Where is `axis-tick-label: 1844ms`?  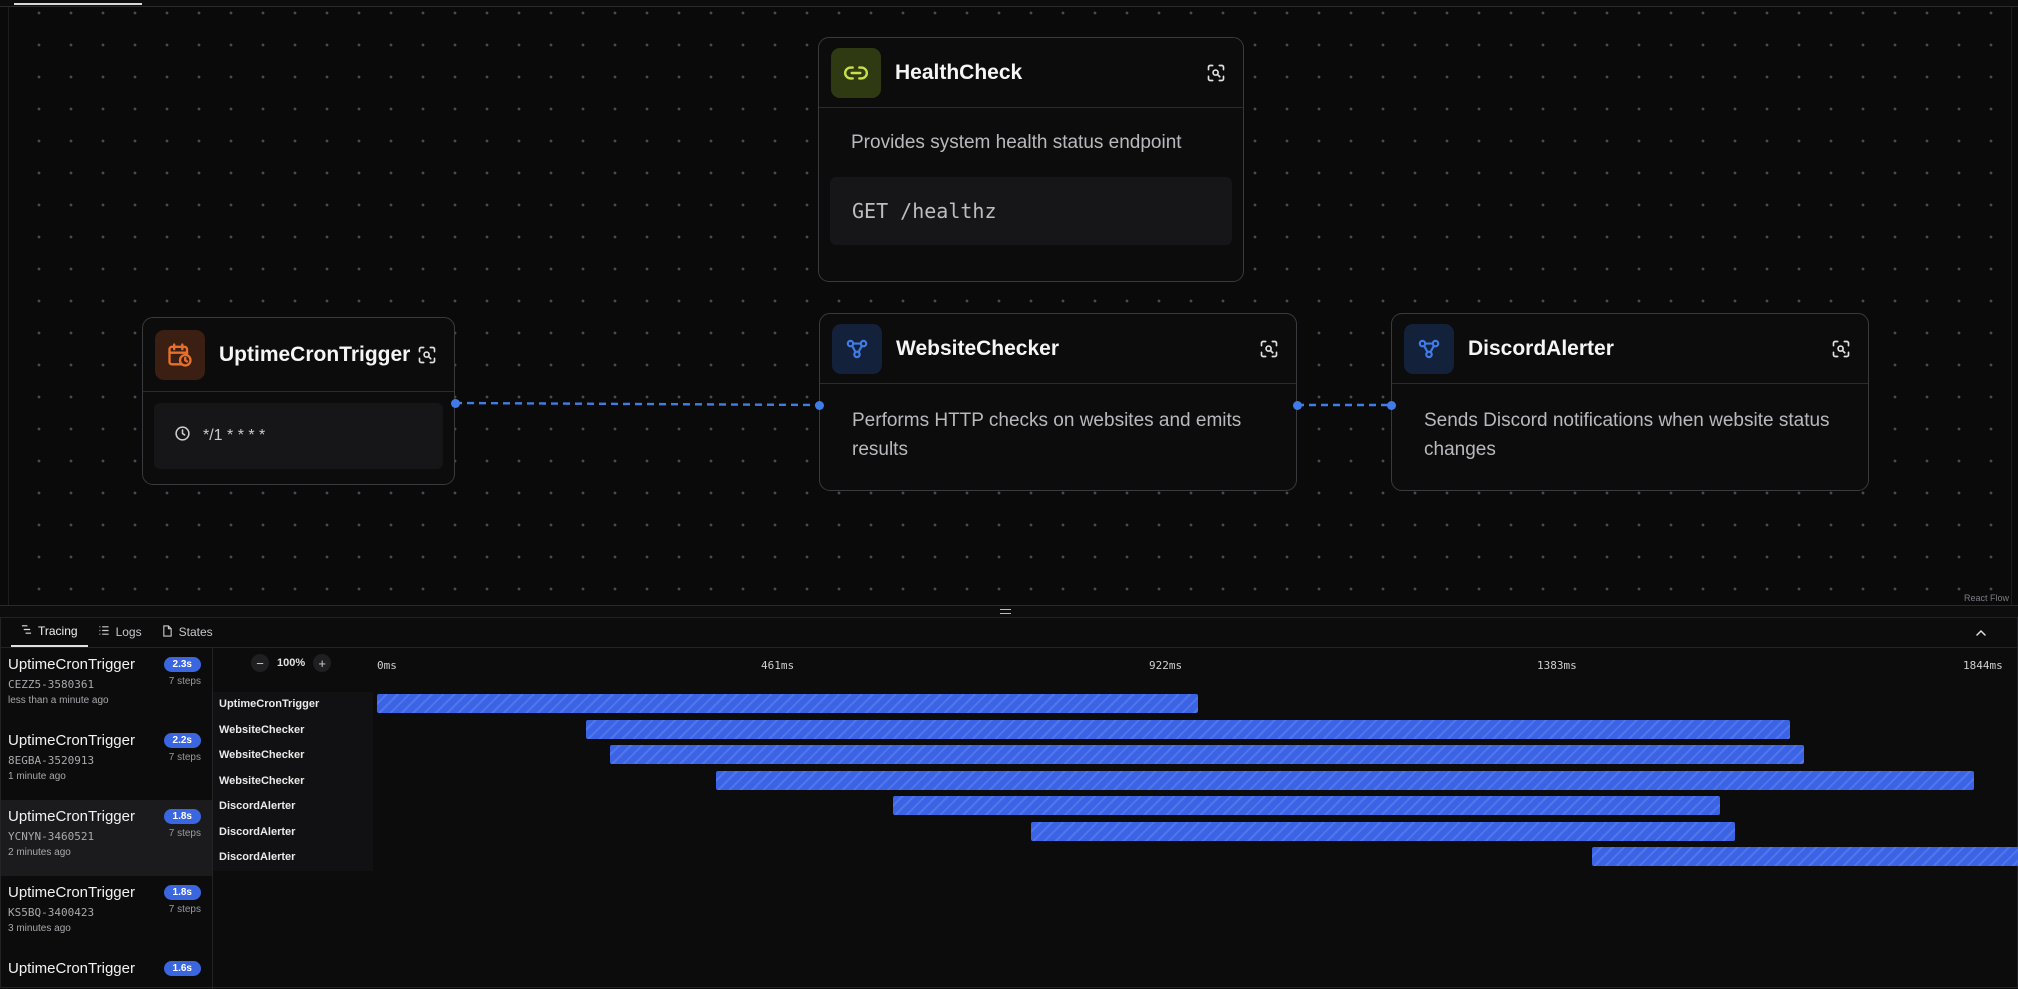 axis-tick-label: 1844ms is located at coordinates (1983, 665).